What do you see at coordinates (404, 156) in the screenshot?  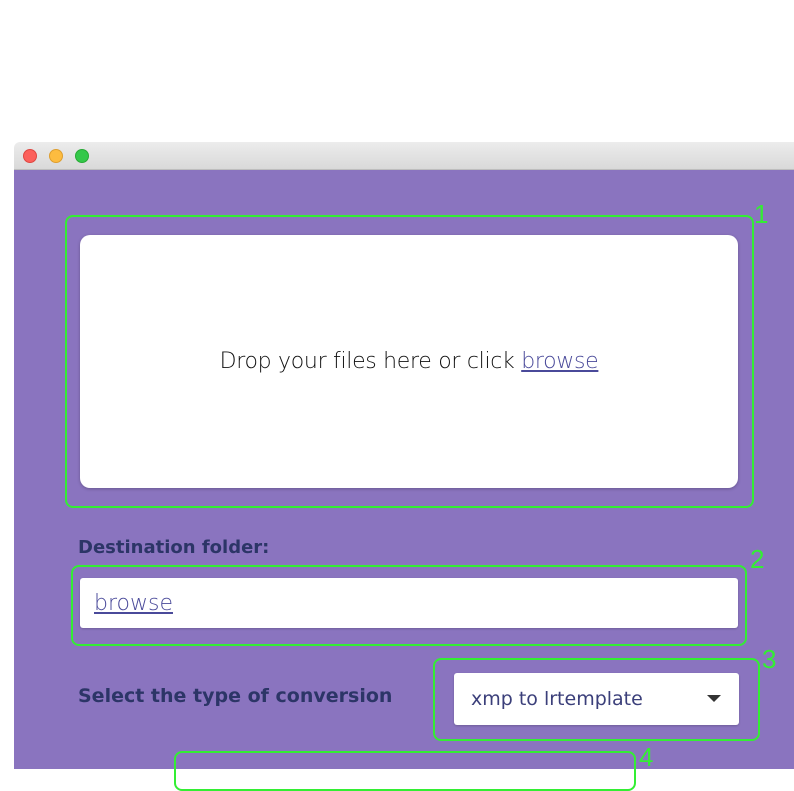 I see `title-bar` at bounding box center [404, 156].